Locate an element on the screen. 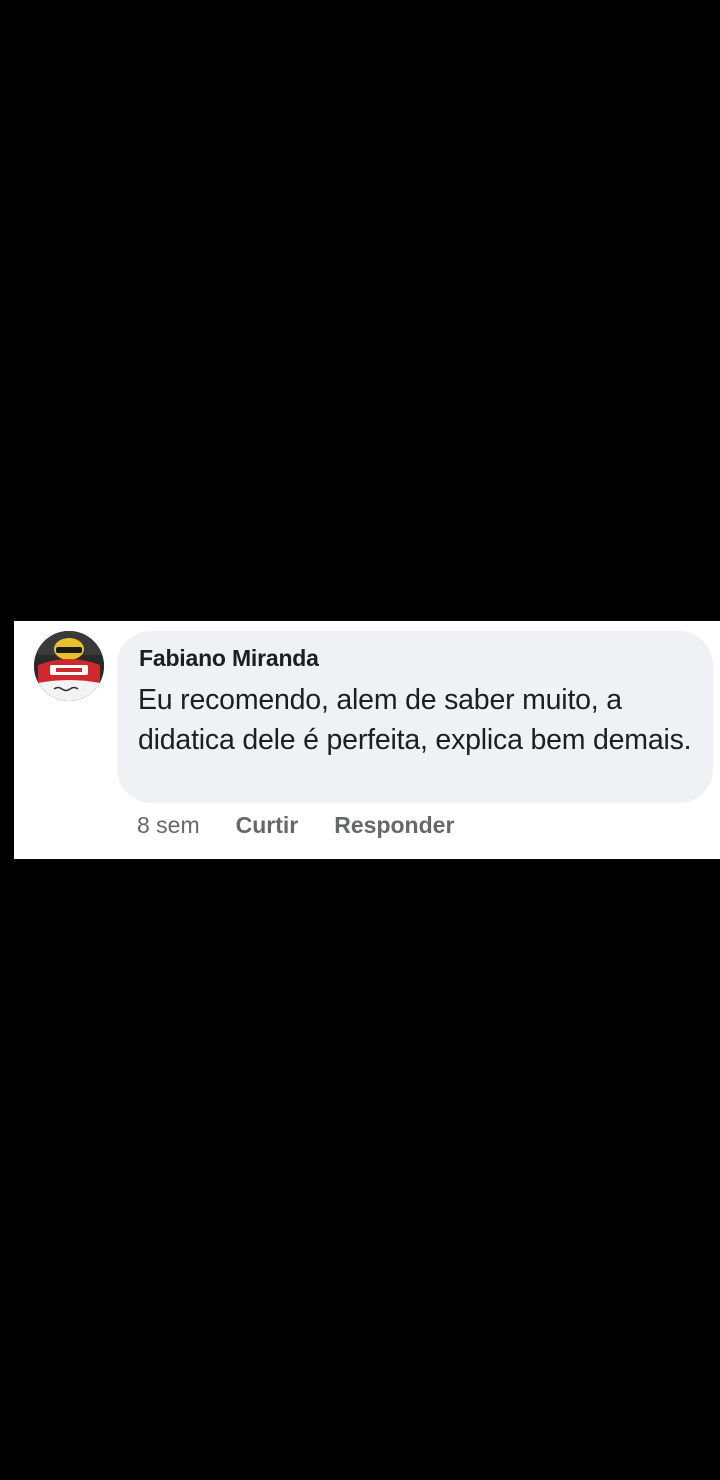 The height and width of the screenshot is (1480, 720). avatar is located at coordinates (69, 666).